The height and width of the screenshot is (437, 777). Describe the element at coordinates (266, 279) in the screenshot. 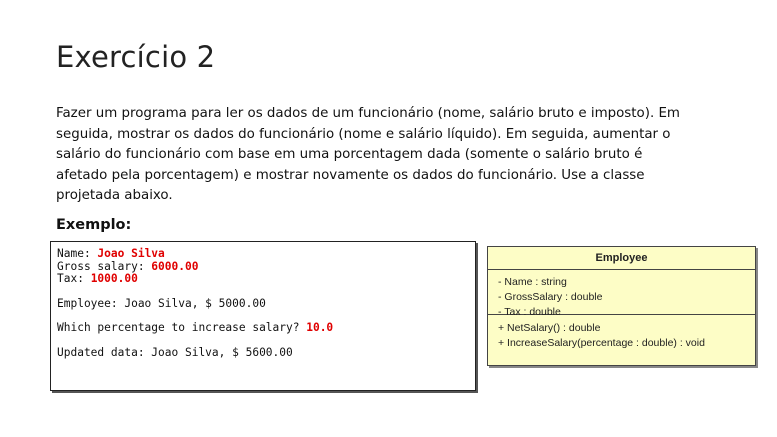

I see `console-tax-line: Tax: 1000.00` at that location.